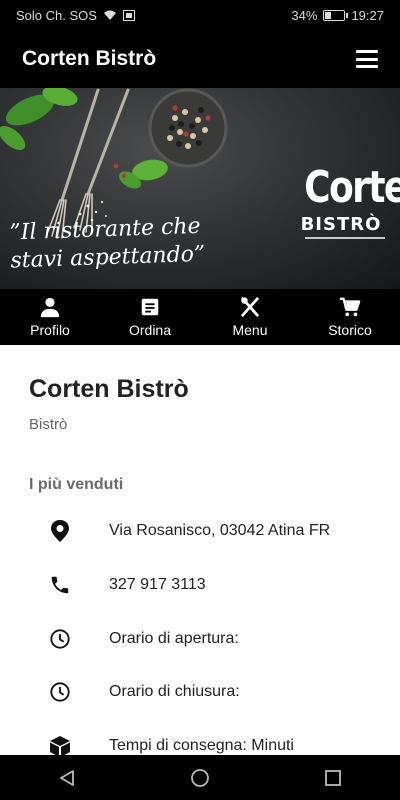  What do you see at coordinates (60, 585) in the screenshot?
I see `phone-icon` at bounding box center [60, 585].